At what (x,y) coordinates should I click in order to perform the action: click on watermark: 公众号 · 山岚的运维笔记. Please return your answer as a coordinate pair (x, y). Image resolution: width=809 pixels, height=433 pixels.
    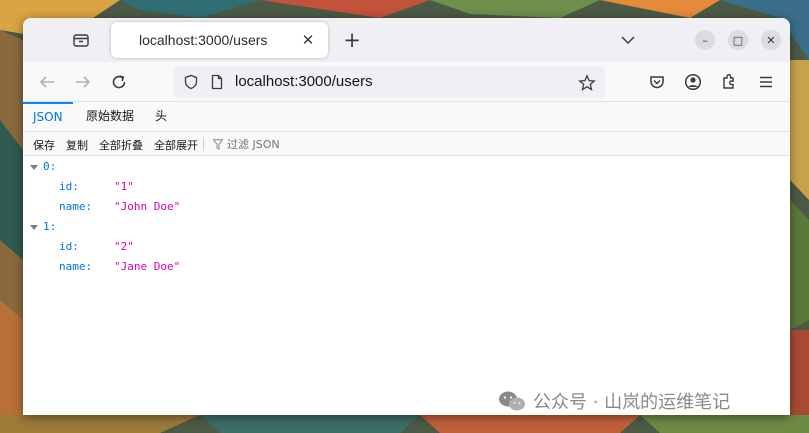
    Looking at the image, I should click on (613, 401).